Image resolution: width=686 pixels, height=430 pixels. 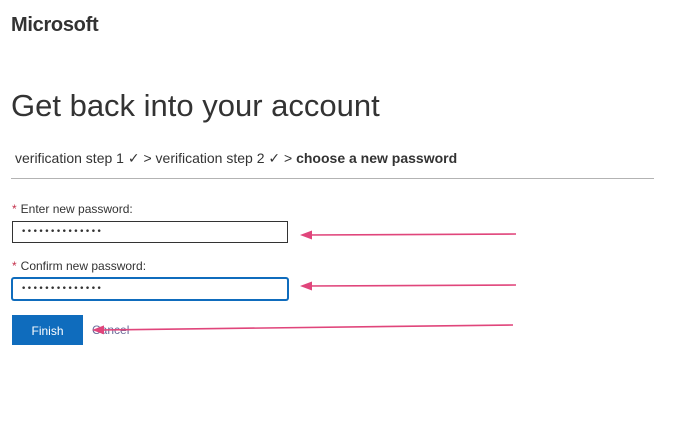 I want to click on cancel-link: Cancel, so click(x=110, y=330).